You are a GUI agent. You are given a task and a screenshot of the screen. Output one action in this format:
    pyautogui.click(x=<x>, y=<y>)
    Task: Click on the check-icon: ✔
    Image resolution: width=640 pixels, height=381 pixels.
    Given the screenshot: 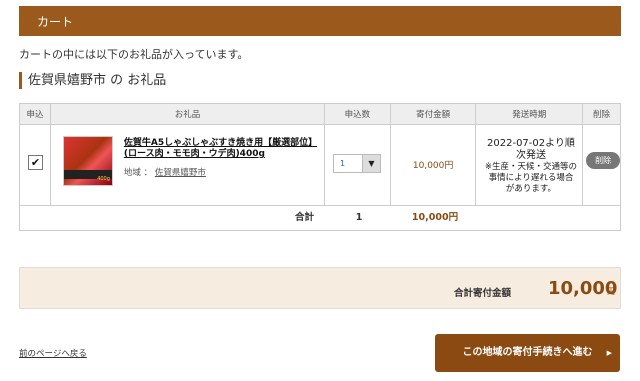 What is the action you would take?
    pyautogui.click(x=35, y=162)
    